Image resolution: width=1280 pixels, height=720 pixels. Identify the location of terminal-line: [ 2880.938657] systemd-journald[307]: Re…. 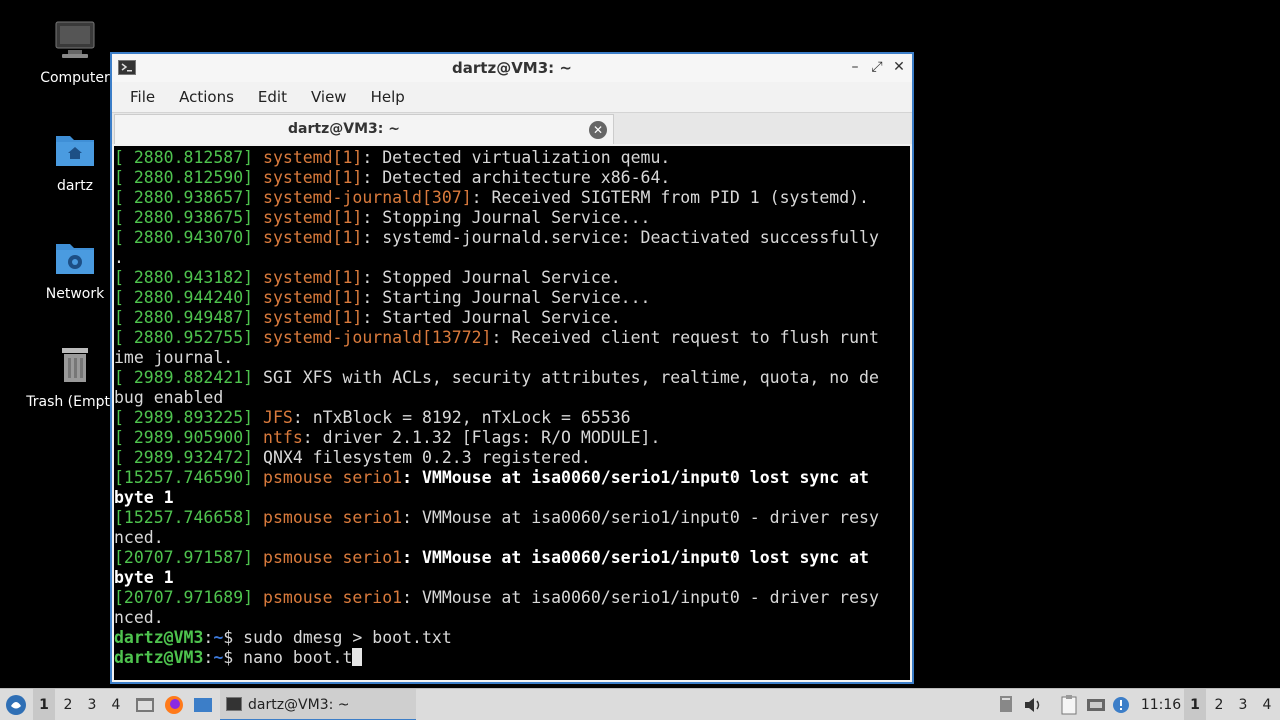
(512, 198).